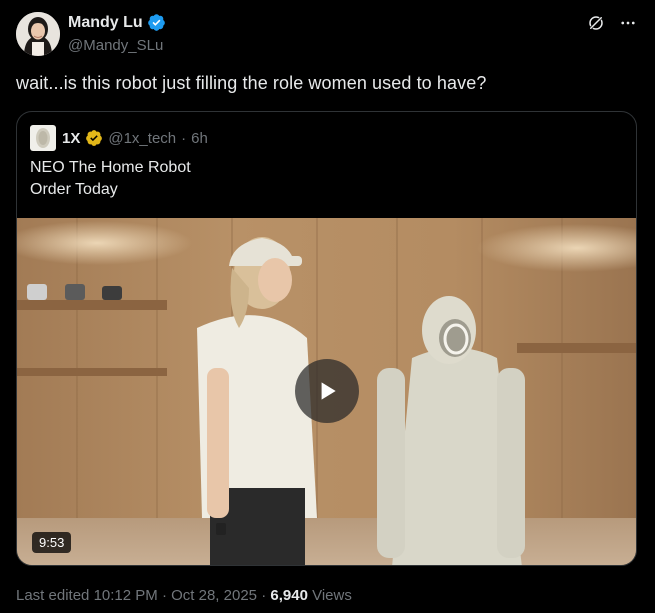 Image resolution: width=655 pixels, height=613 pixels. What do you see at coordinates (38, 34) in the screenshot?
I see `author-avatar` at bounding box center [38, 34].